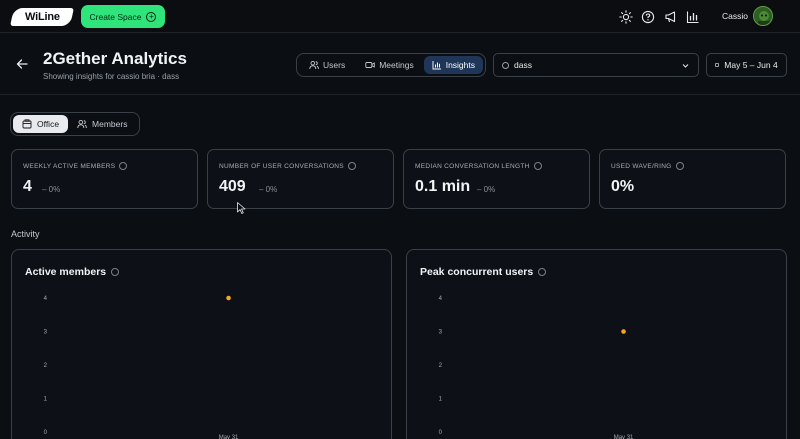  I want to click on view-tabs: Users Meetings Insights, so click(391, 65).